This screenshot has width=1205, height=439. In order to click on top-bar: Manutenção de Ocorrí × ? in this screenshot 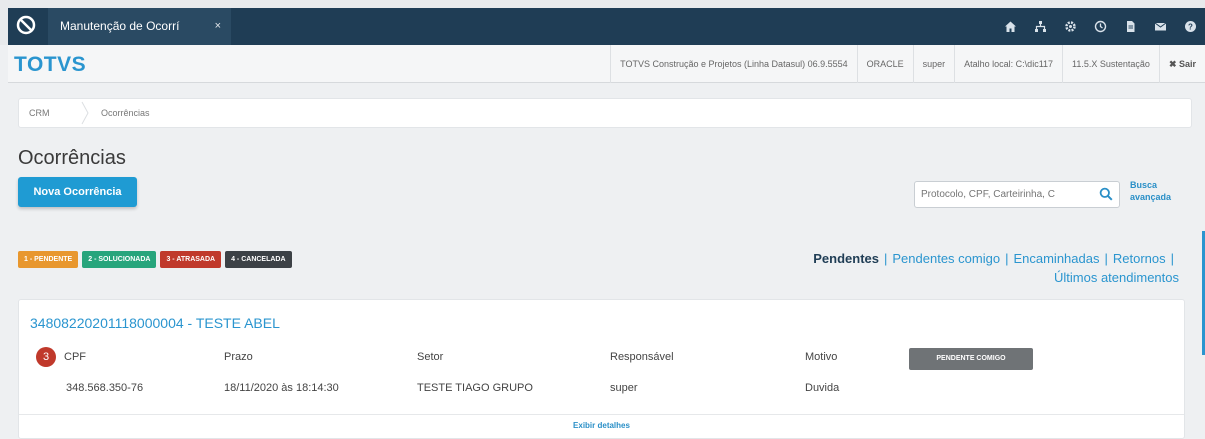, I will do `click(602, 22)`.